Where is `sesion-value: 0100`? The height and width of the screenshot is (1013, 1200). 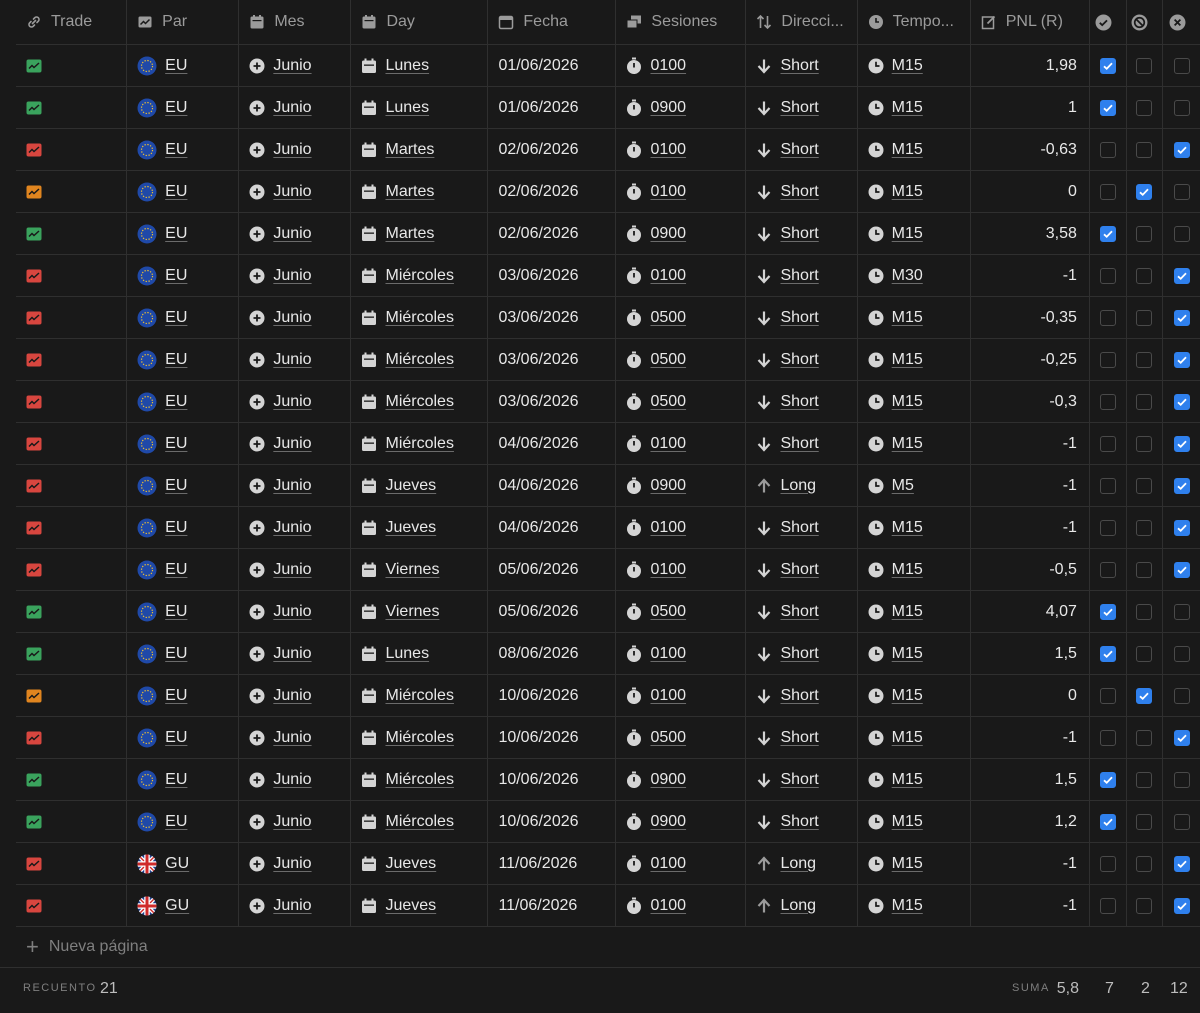 sesion-value: 0100 is located at coordinates (668, 864).